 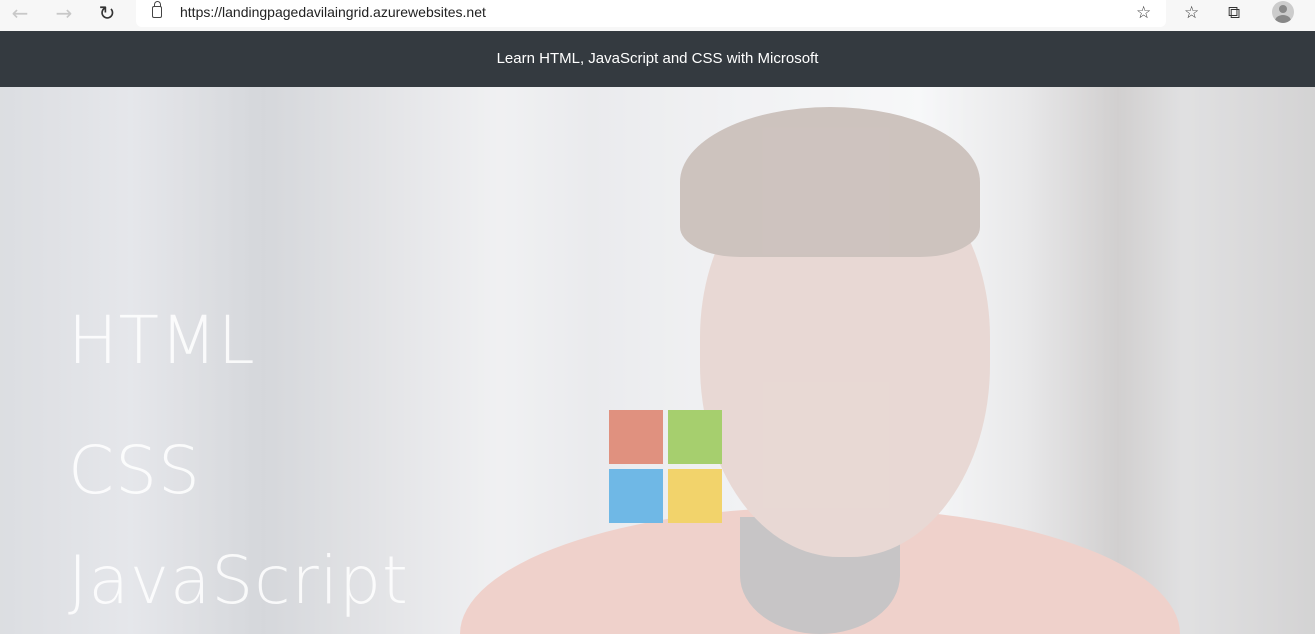 What do you see at coordinates (107, 14) in the screenshot?
I see `reload-button: ↻` at bounding box center [107, 14].